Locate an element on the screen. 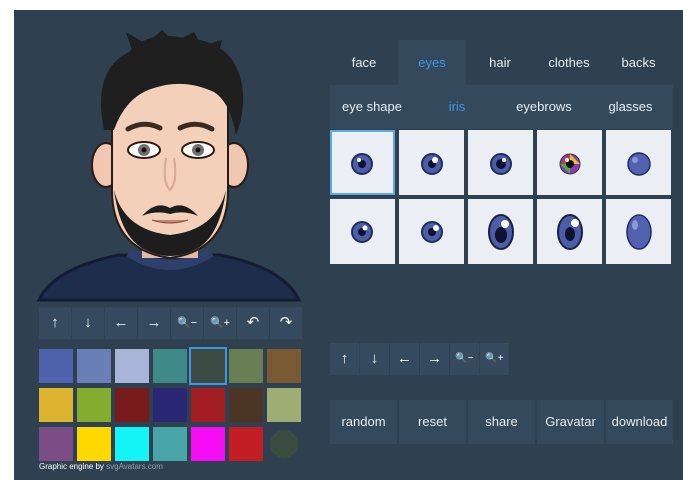 The width and height of the screenshot is (683, 480). part-move-up-button: ↑ is located at coordinates (344, 359).